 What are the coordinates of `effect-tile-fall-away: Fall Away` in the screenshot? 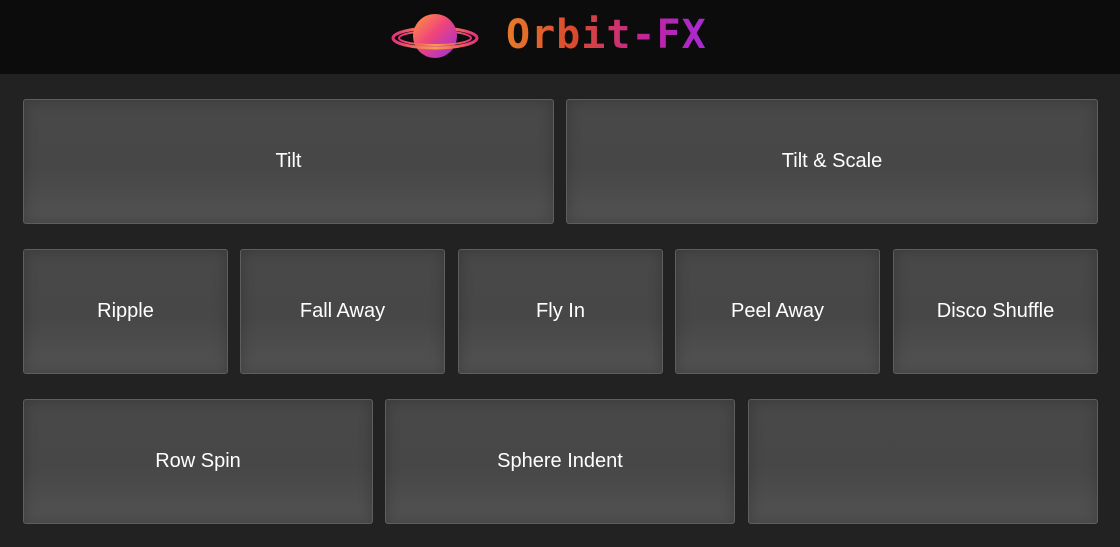 It's located at (342, 311).